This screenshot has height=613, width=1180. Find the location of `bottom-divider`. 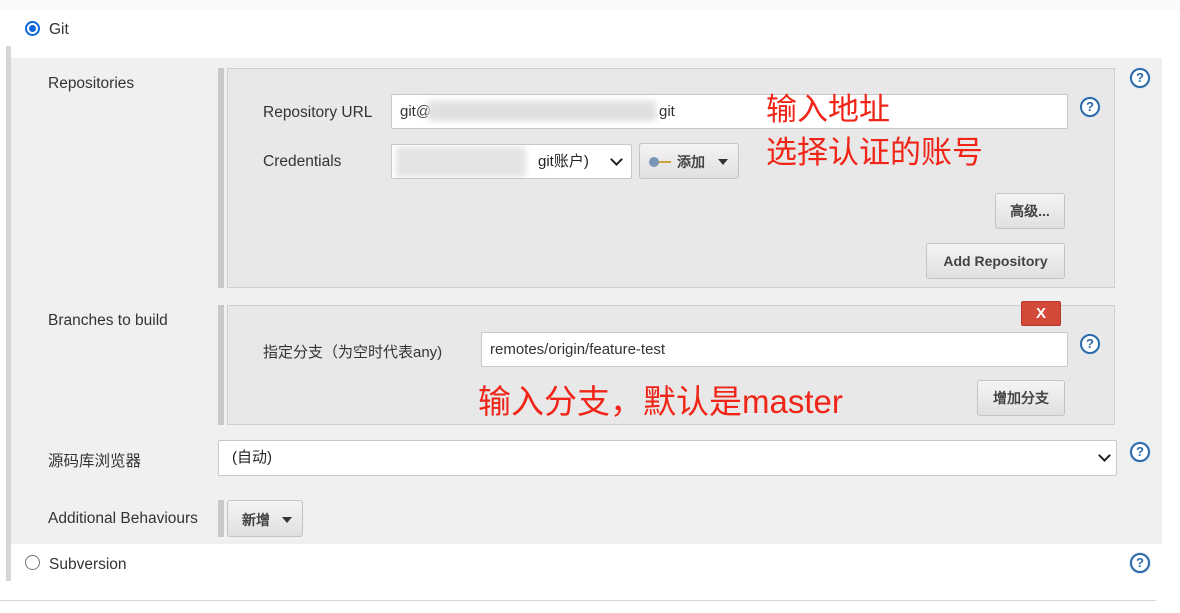

bottom-divider is located at coordinates (578, 600).